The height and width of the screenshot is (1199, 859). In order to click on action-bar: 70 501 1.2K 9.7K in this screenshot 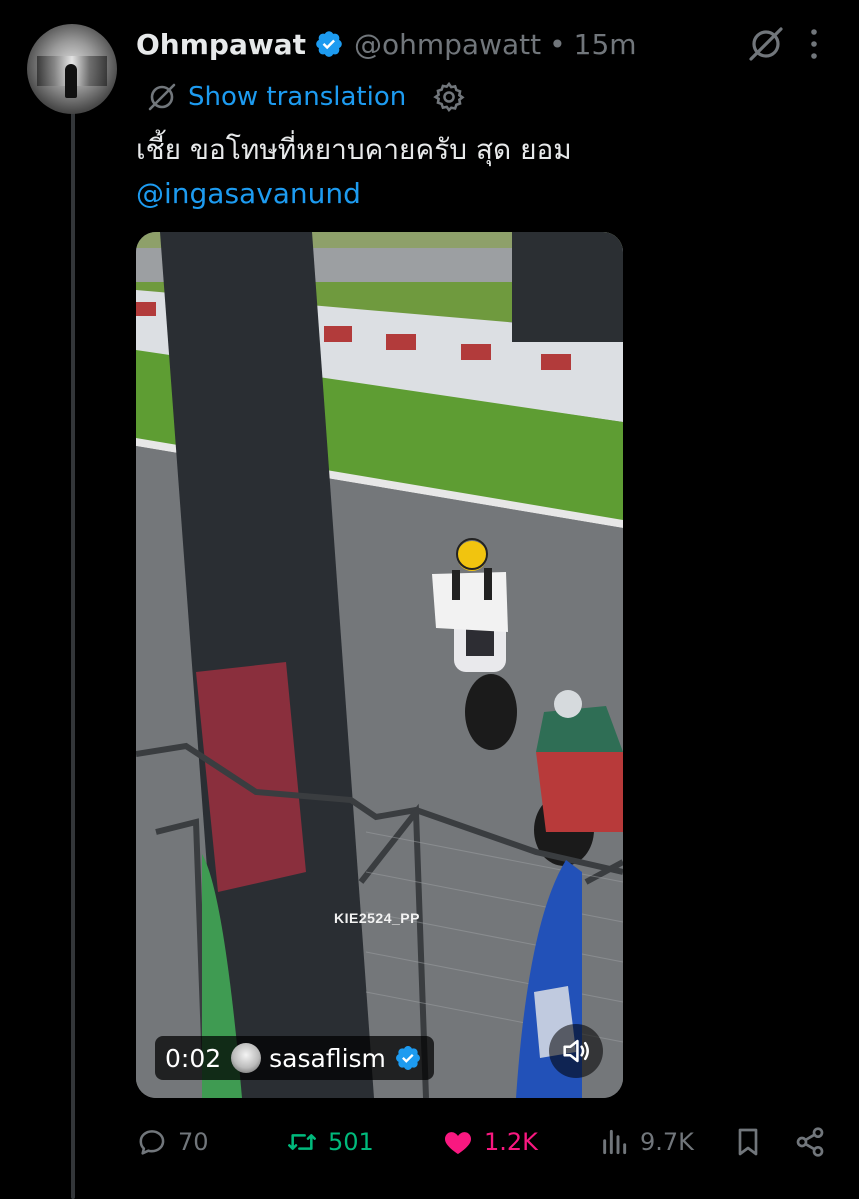, I will do `click(486, 1142)`.